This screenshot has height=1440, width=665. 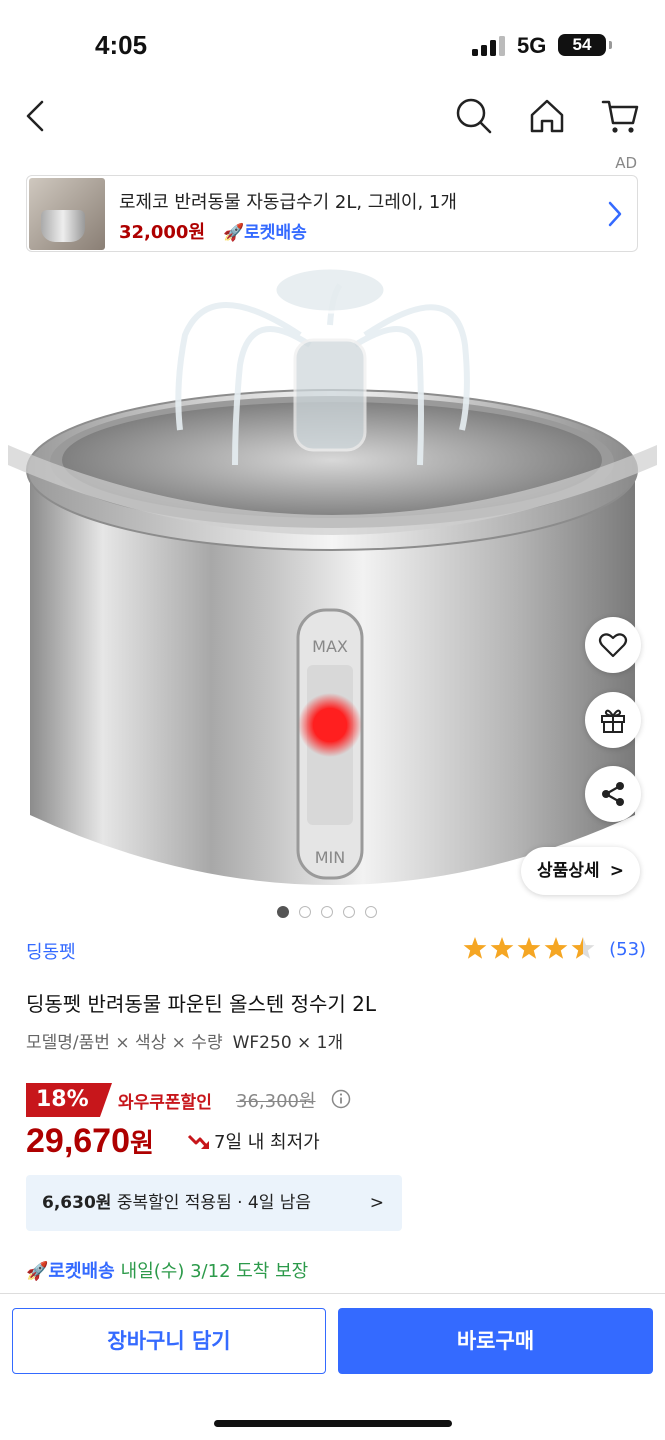 What do you see at coordinates (165, 1103) in the screenshot?
I see `coupon-label: 와우쿠폰할인` at bounding box center [165, 1103].